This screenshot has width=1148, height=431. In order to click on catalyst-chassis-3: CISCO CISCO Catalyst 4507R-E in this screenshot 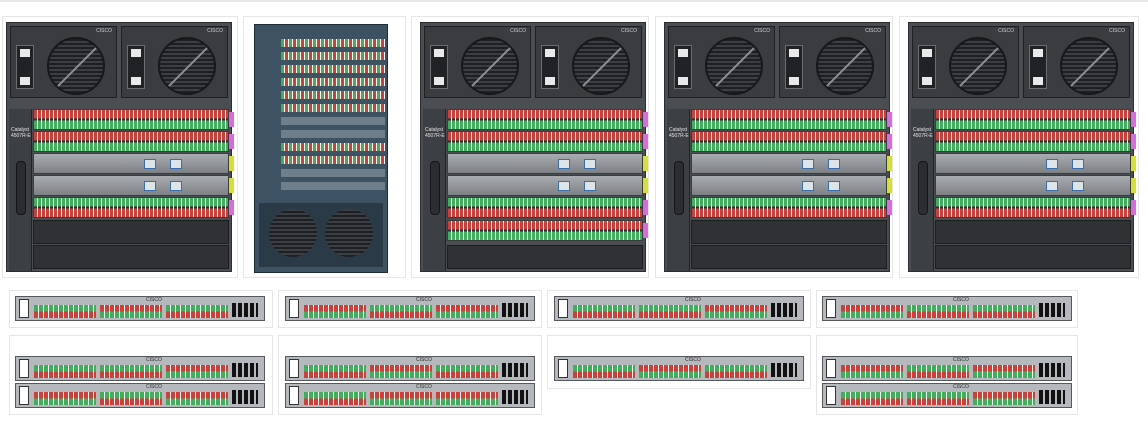, I will do `click(778, 147)`.